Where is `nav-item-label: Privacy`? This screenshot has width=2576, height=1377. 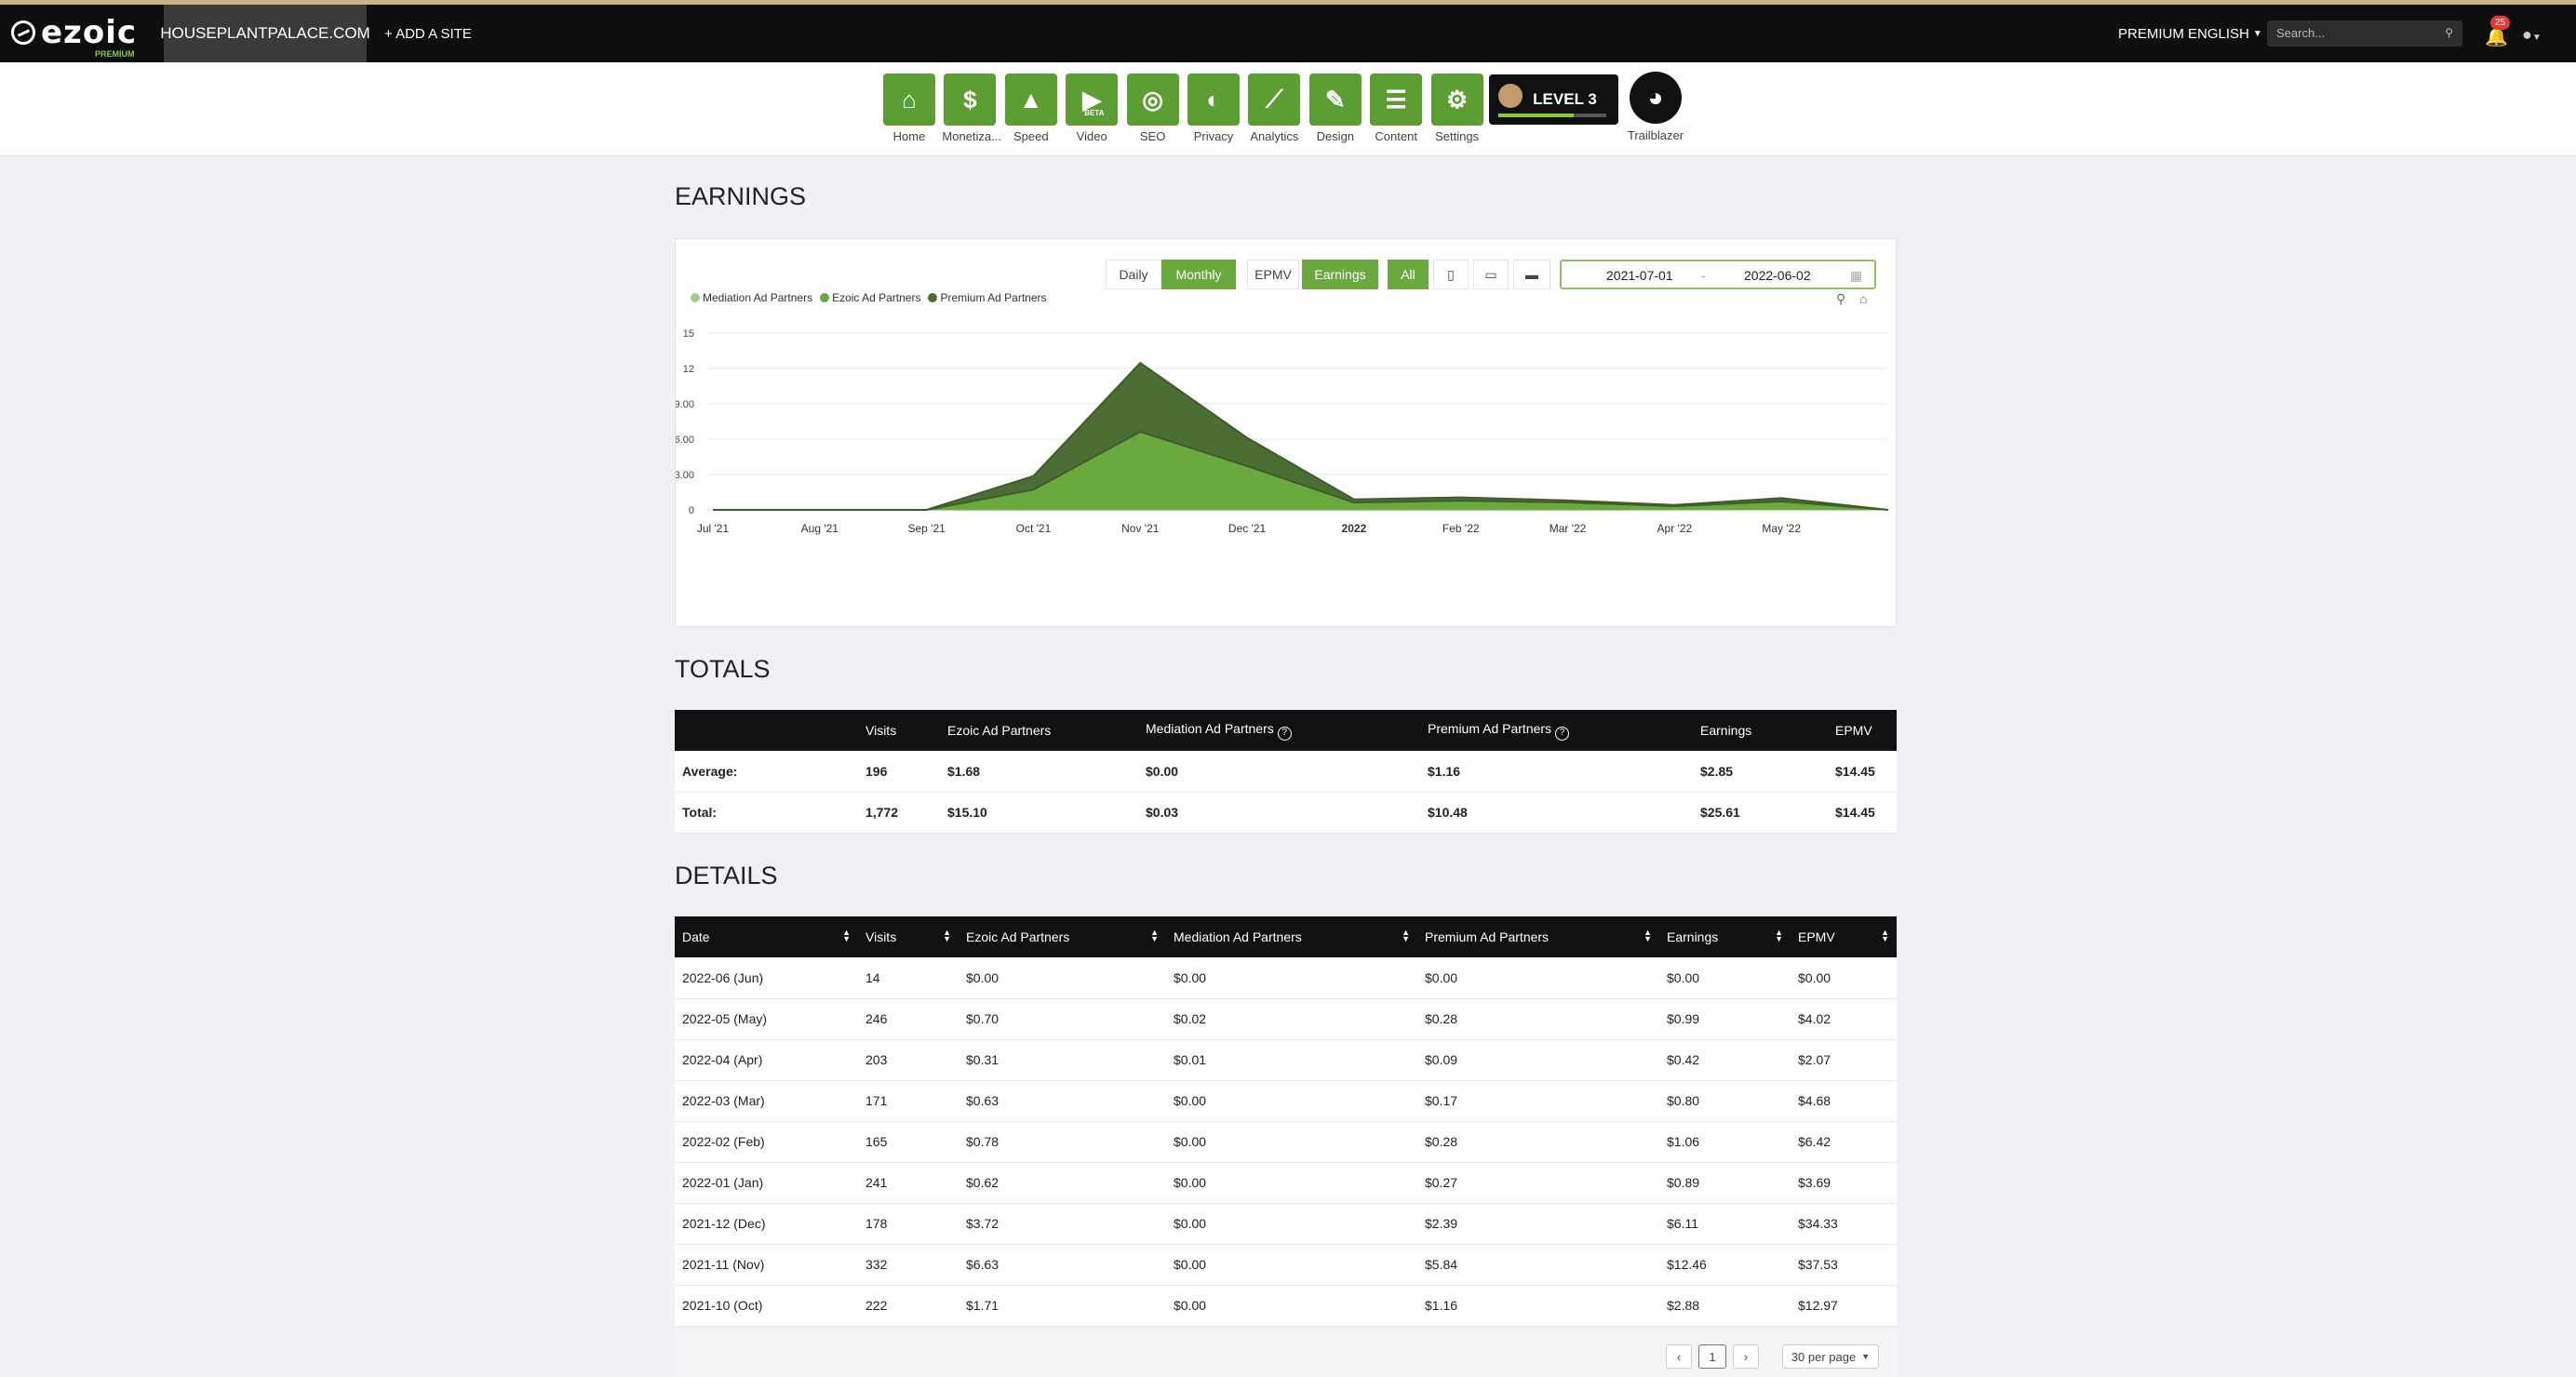
nav-item-label: Privacy is located at coordinates (1213, 136).